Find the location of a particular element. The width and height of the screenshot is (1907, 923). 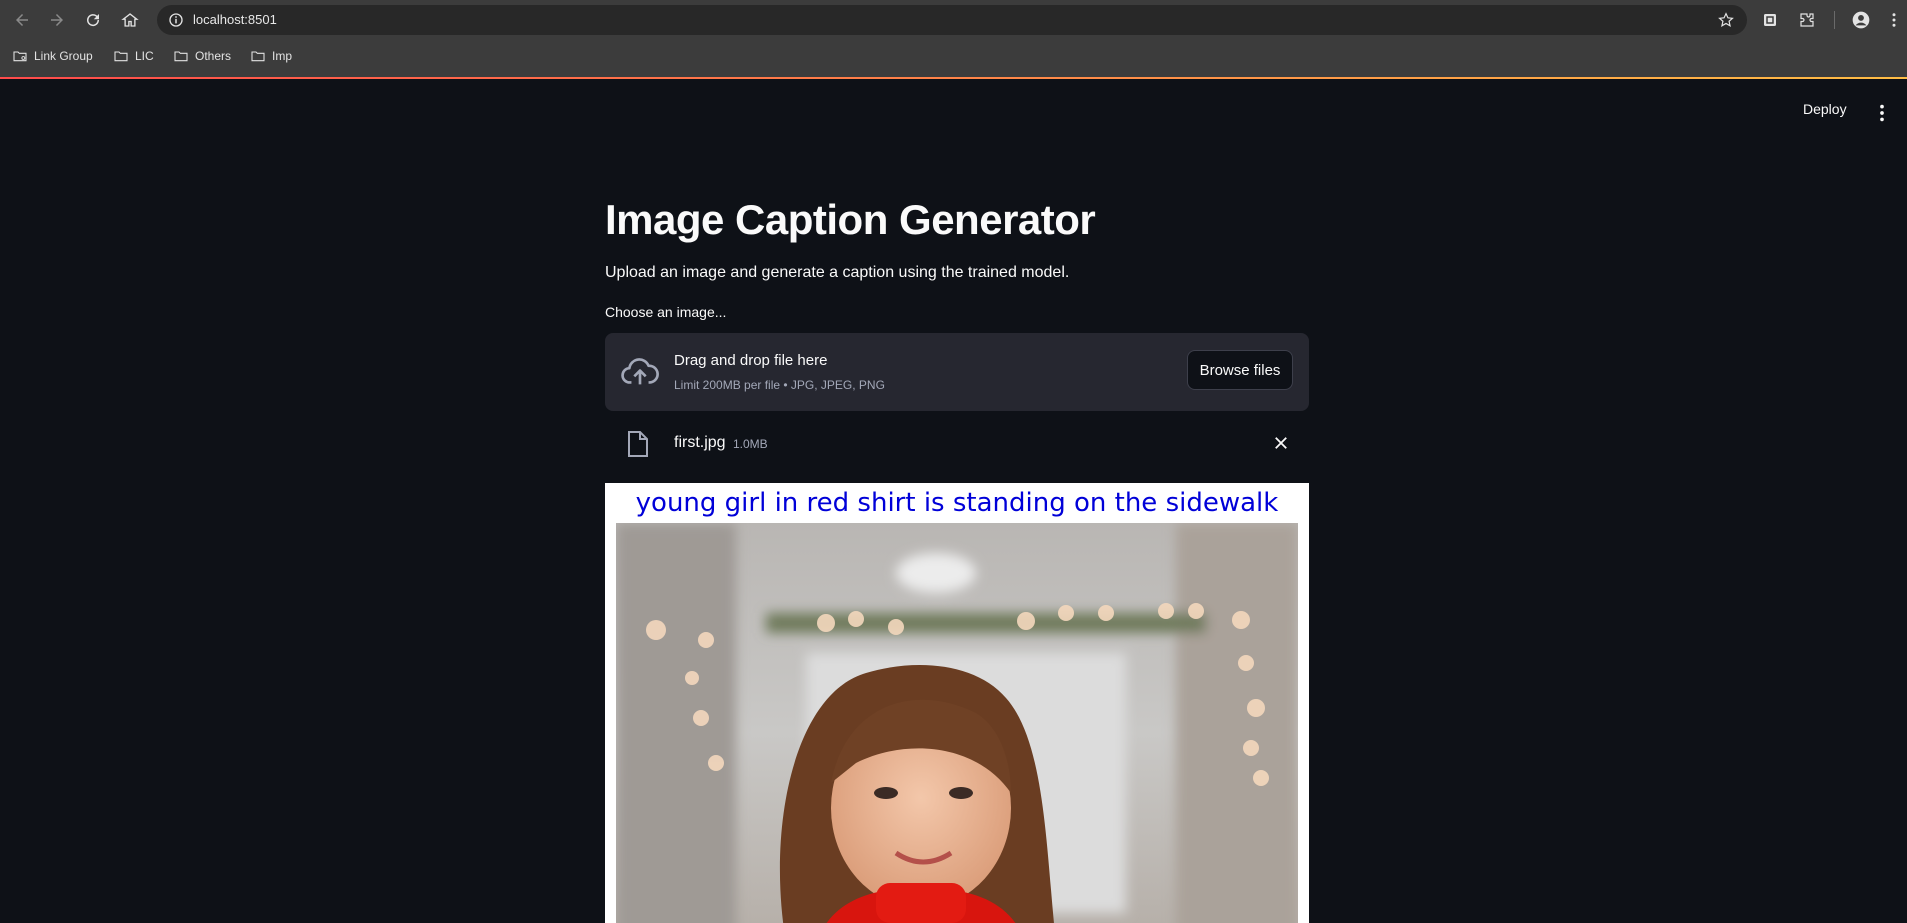

url-text: localhost:8501 is located at coordinates (235, 19).